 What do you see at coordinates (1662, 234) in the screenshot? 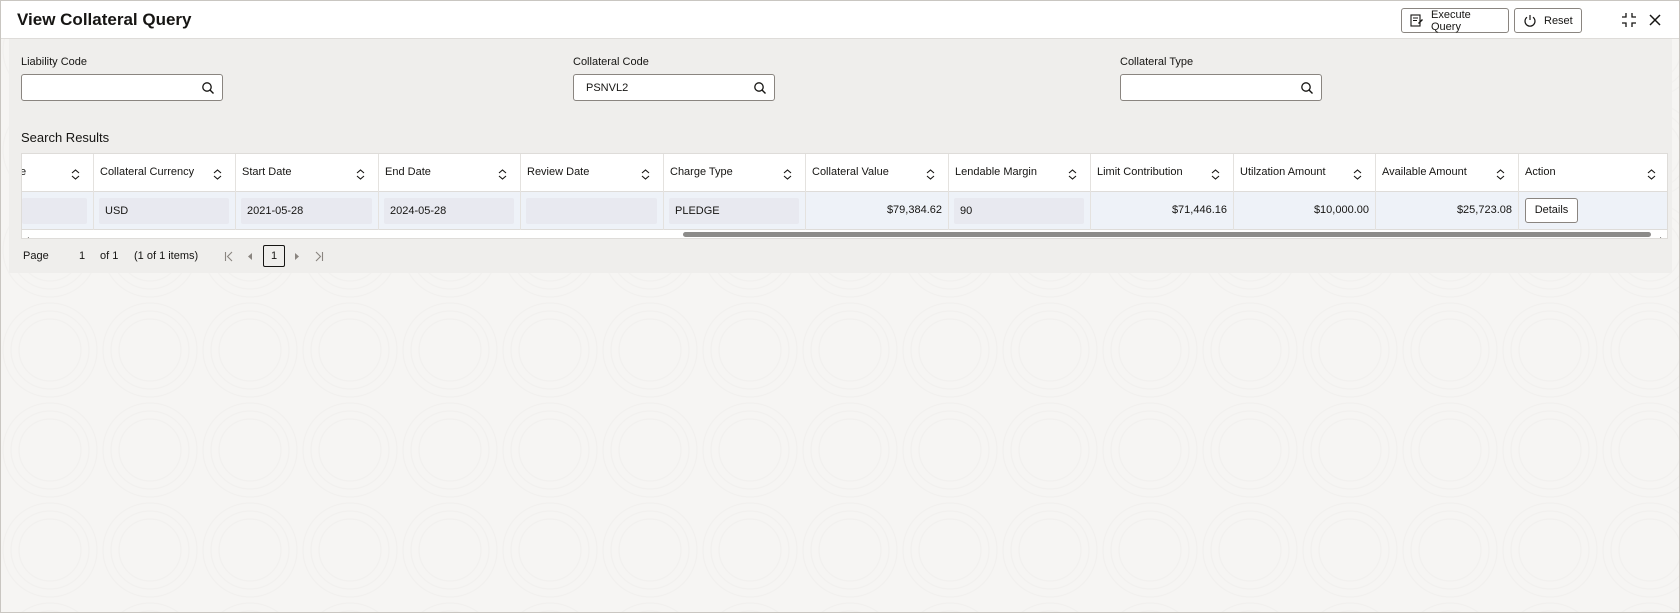
I see `scroll-right-icon` at bounding box center [1662, 234].